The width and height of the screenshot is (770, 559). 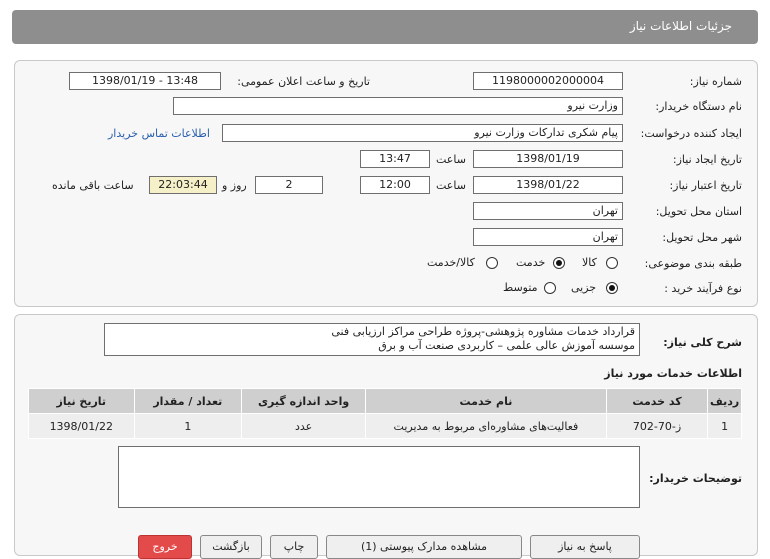 What do you see at coordinates (385, 27) in the screenshot?
I see `page-header: جزئیات اطلاعات نیاز` at bounding box center [385, 27].